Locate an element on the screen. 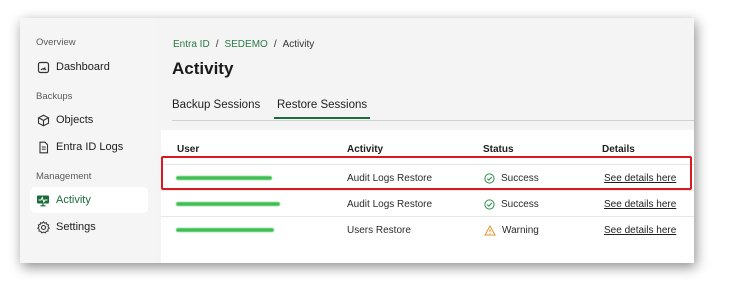  document-log-icon is located at coordinates (43, 147).